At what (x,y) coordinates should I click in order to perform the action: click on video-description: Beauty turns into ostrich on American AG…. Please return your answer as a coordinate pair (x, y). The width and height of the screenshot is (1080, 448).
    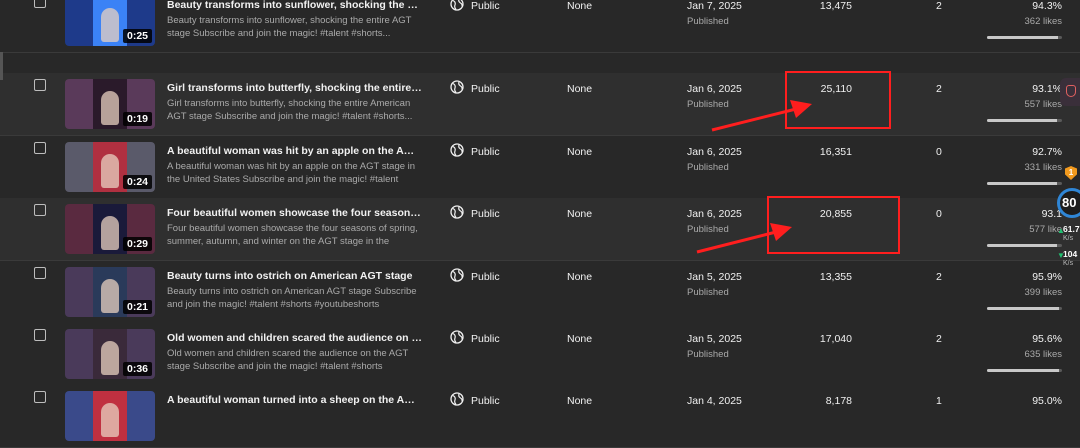
    Looking at the image, I should click on (292, 298).